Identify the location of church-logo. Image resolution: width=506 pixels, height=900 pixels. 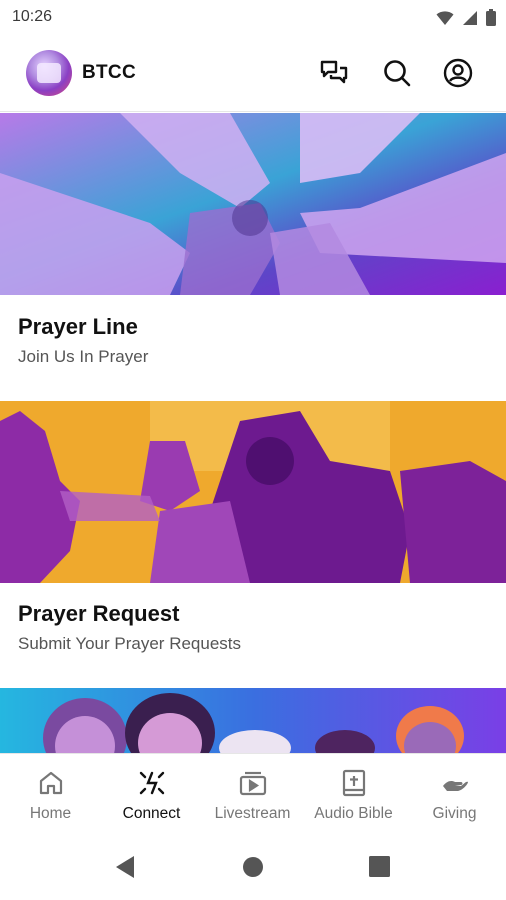
(49, 73).